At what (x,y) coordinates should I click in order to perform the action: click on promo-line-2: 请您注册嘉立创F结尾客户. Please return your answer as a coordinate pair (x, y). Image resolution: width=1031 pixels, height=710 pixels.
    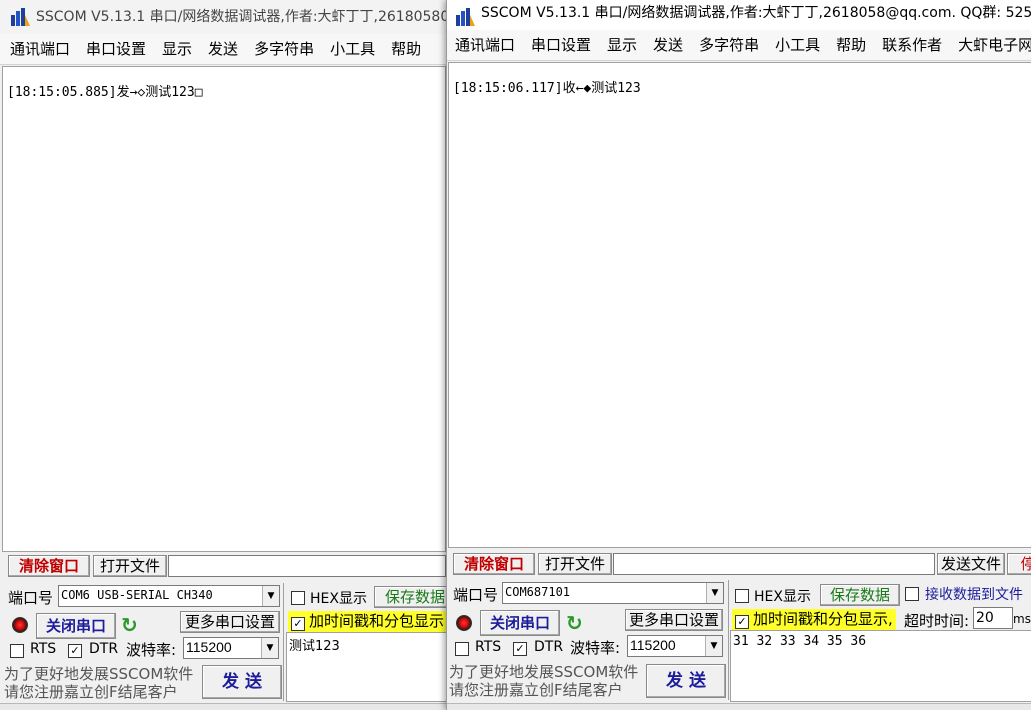
    Looking at the image, I should click on (536, 690).